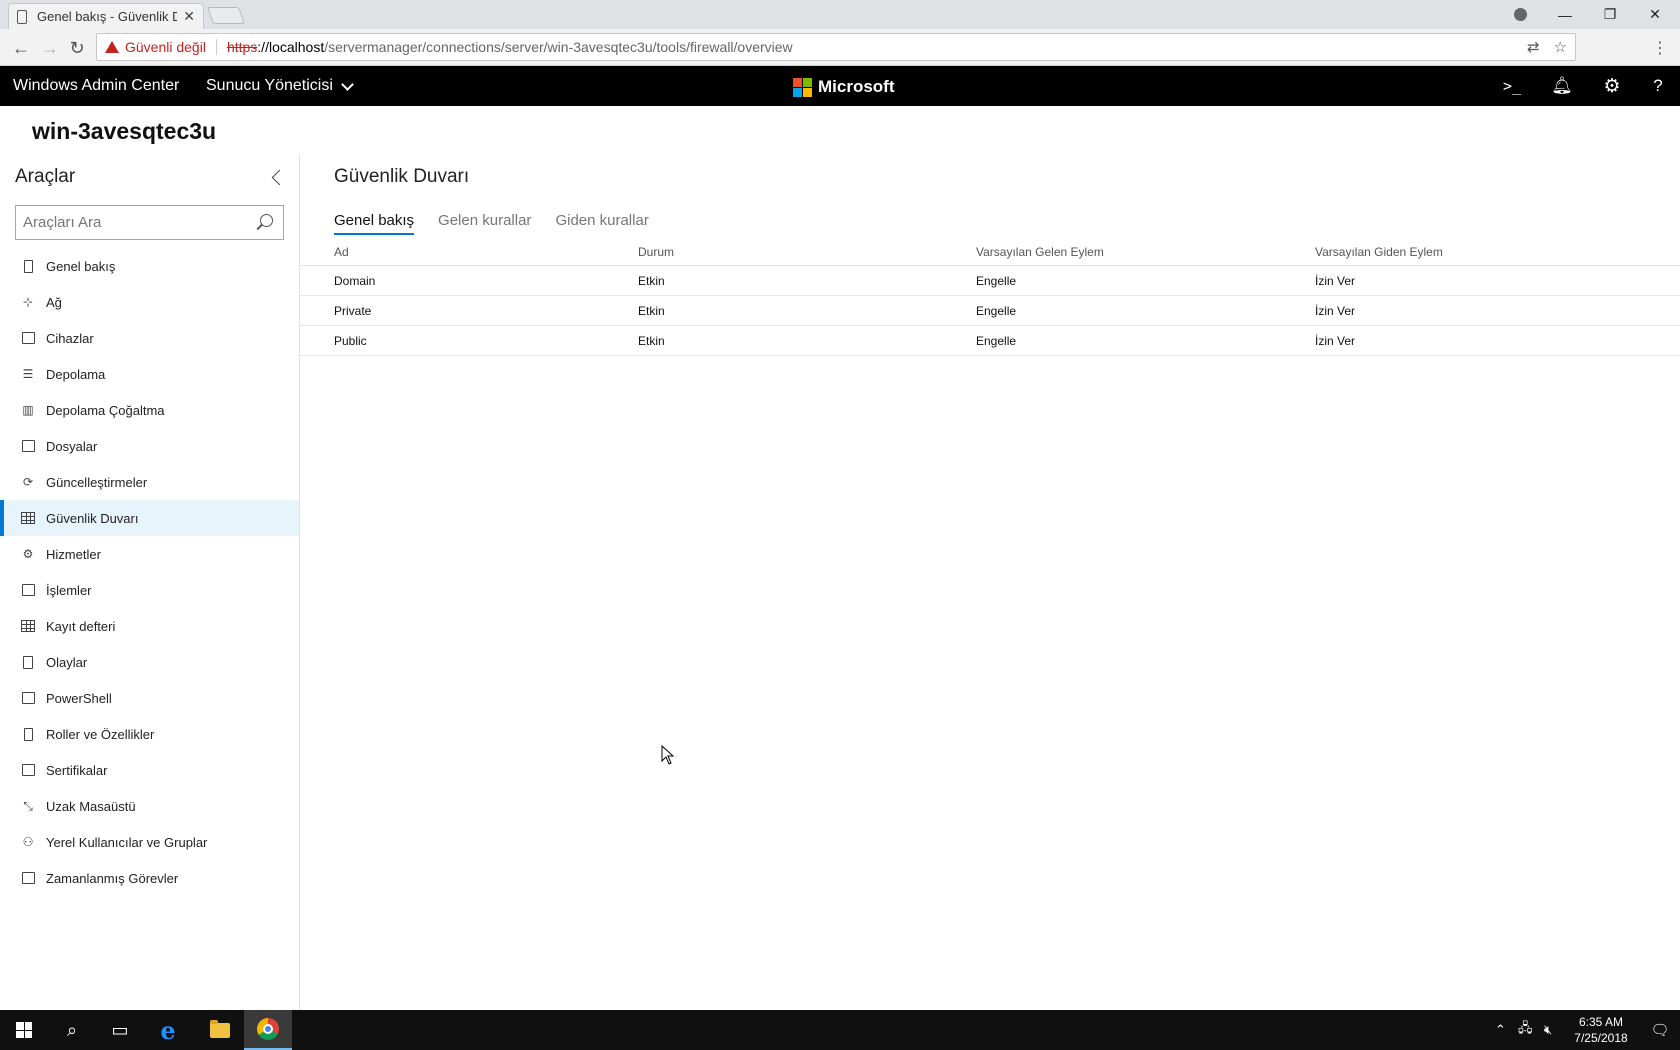  What do you see at coordinates (1520, 14) in the screenshot?
I see `profile-icon` at bounding box center [1520, 14].